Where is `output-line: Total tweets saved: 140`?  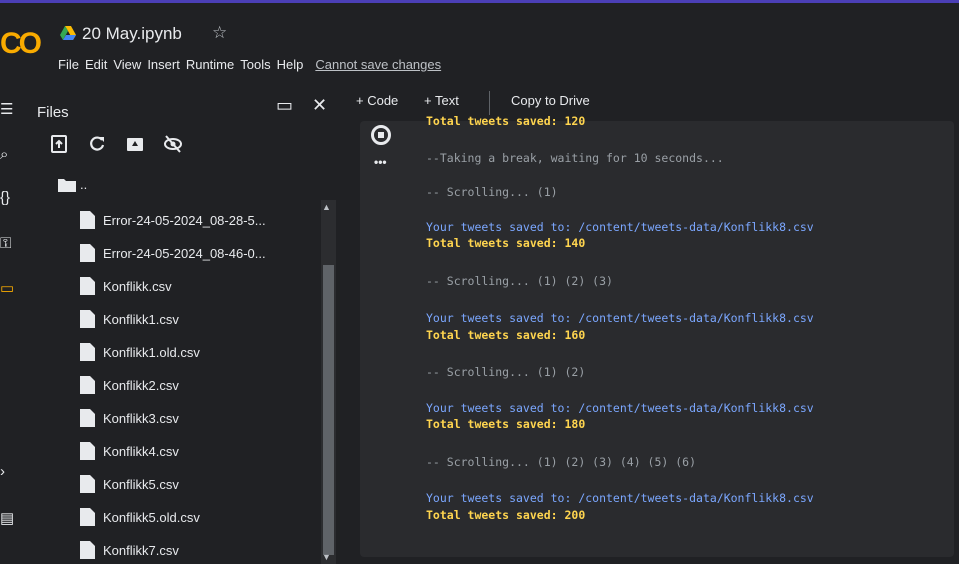
output-line: Total tweets saved: 140 is located at coordinates (506, 243).